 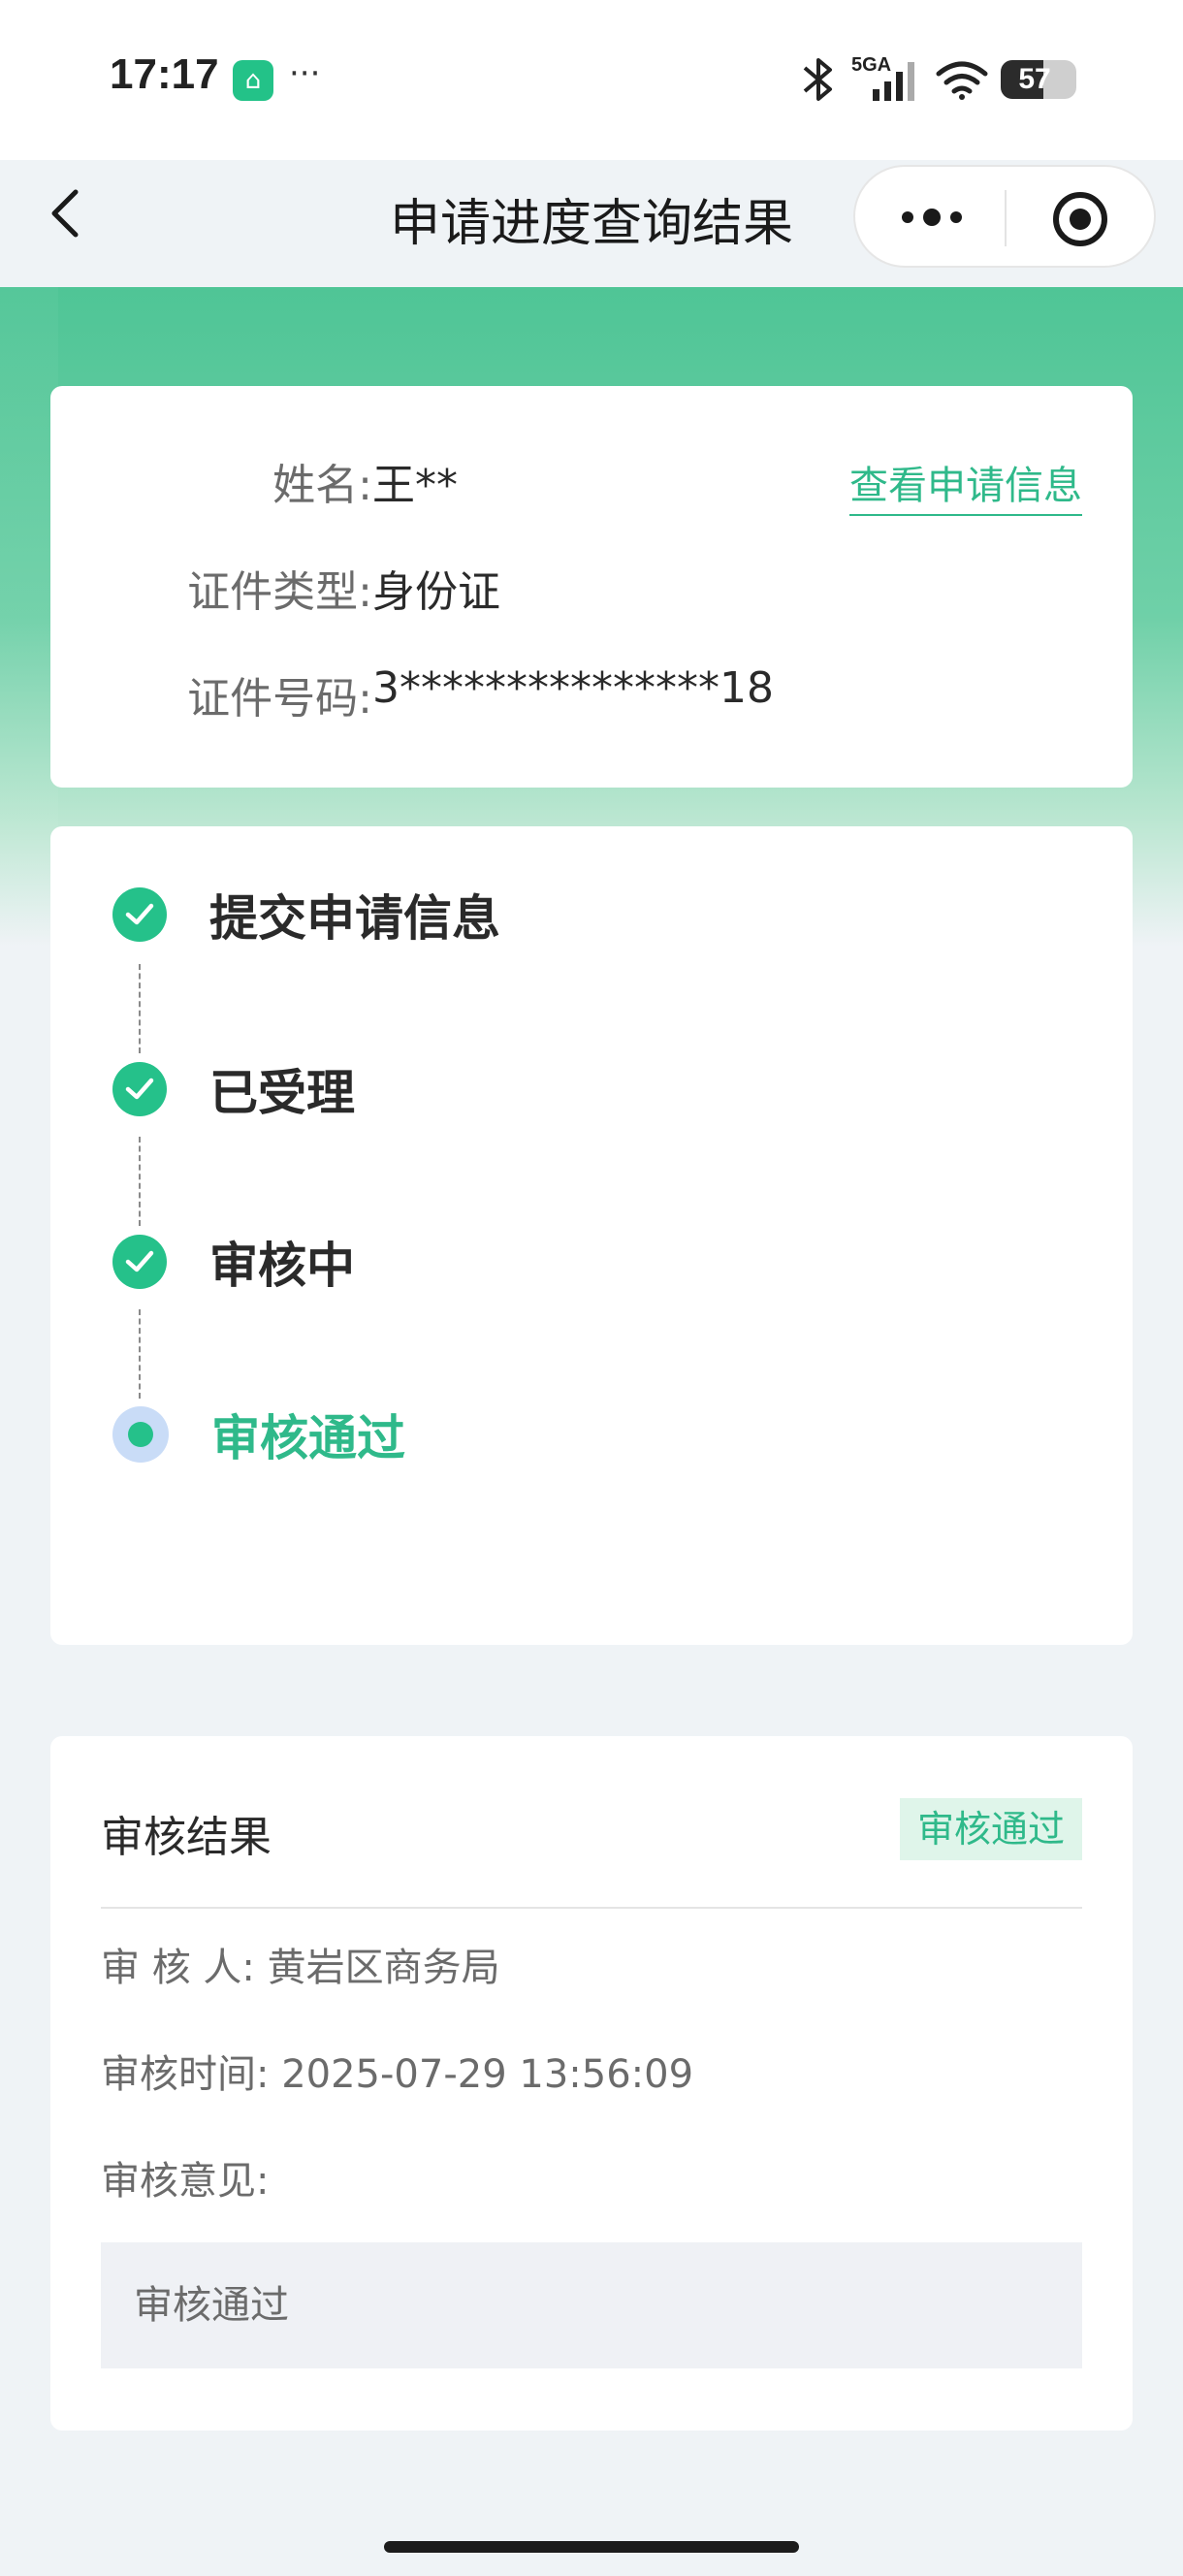 What do you see at coordinates (1080, 219) in the screenshot?
I see `close-miniprogram-icon` at bounding box center [1080, 219].